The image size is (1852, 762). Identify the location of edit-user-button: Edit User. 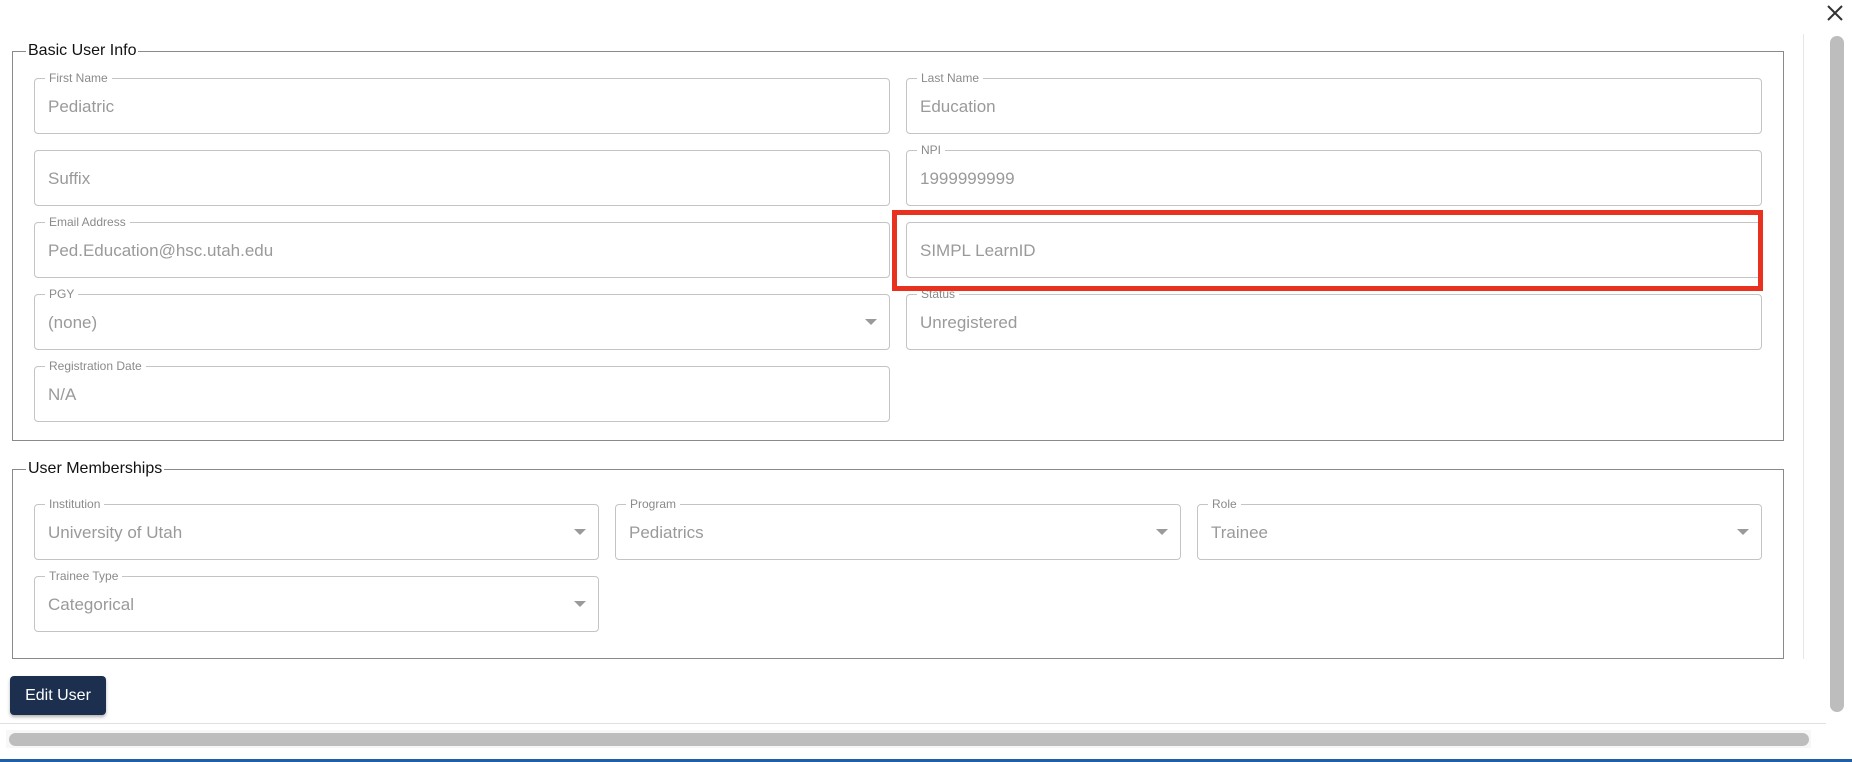
(58, 695).